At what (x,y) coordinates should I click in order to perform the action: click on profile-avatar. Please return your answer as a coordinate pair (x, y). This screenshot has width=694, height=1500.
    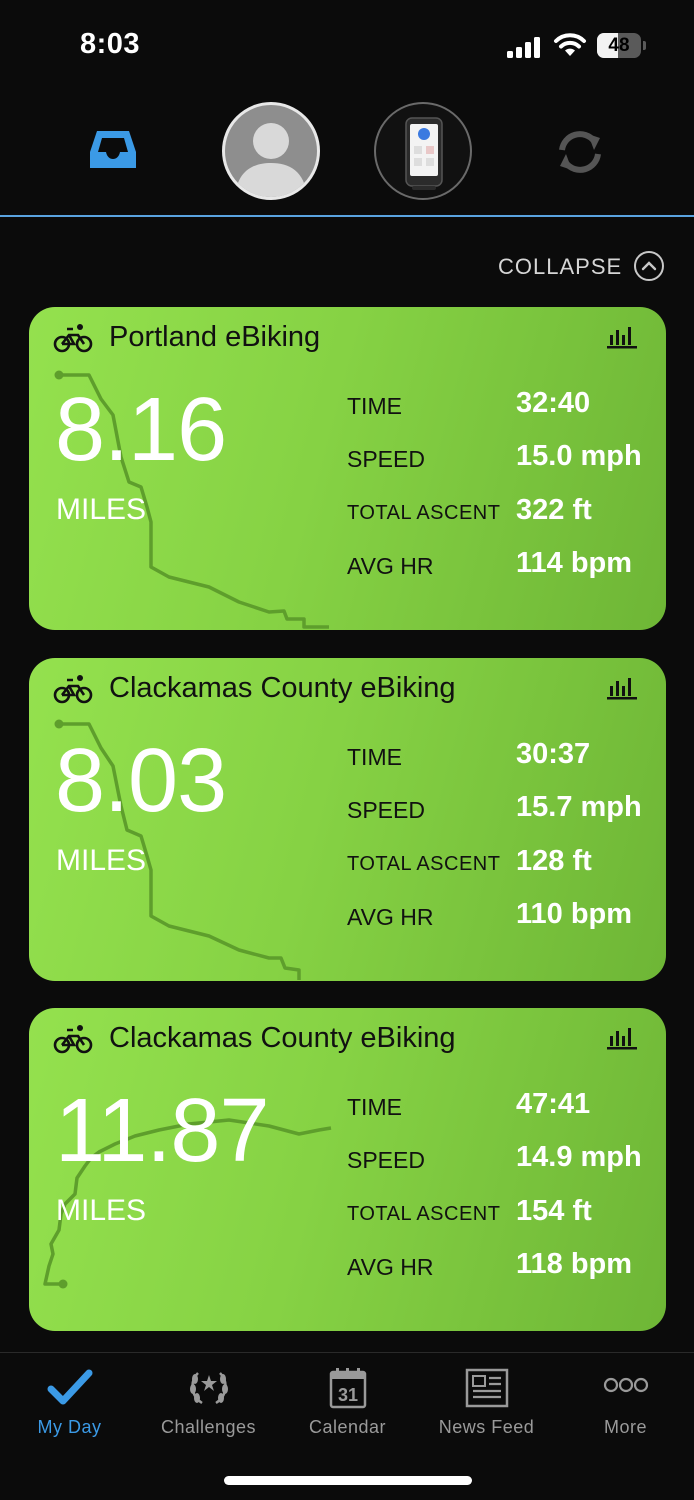
    Looking at the image, I should click on (271, 151).